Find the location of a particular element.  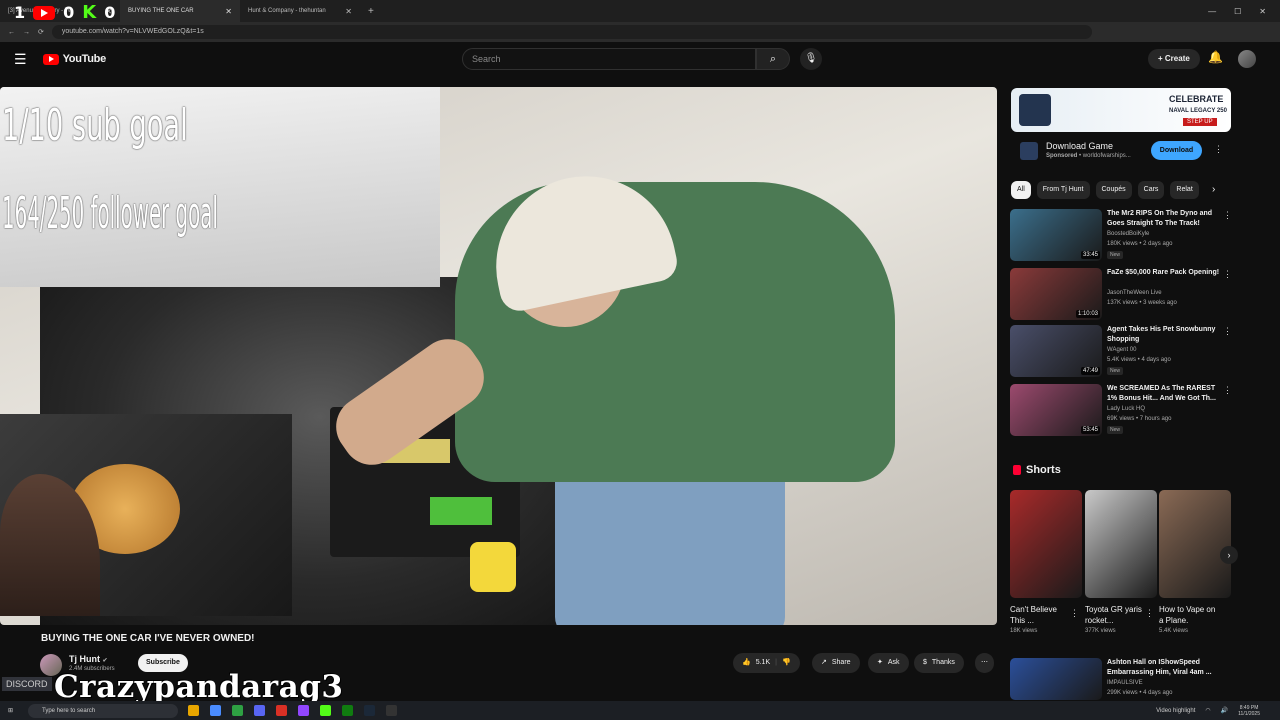

like-icon: 👍 is located at coordinates (746, 663).